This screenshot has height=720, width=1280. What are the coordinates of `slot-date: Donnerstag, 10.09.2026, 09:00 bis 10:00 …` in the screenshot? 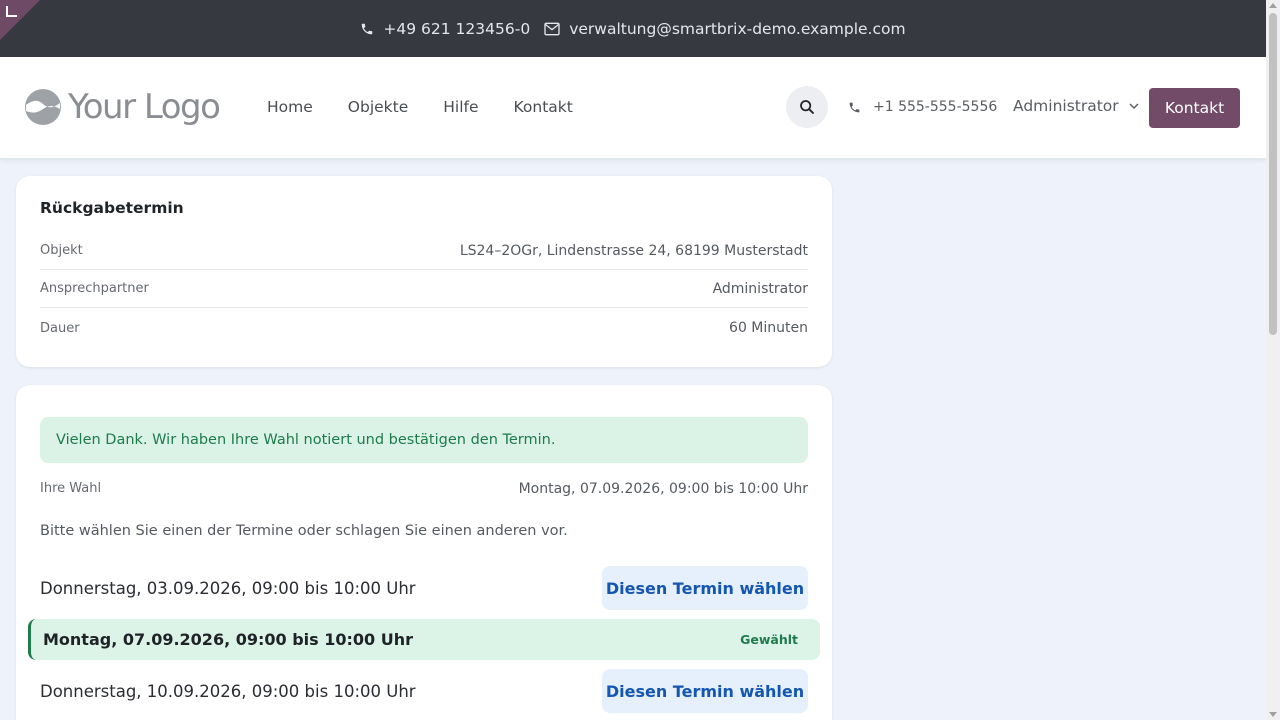 It's located at (228, 691).